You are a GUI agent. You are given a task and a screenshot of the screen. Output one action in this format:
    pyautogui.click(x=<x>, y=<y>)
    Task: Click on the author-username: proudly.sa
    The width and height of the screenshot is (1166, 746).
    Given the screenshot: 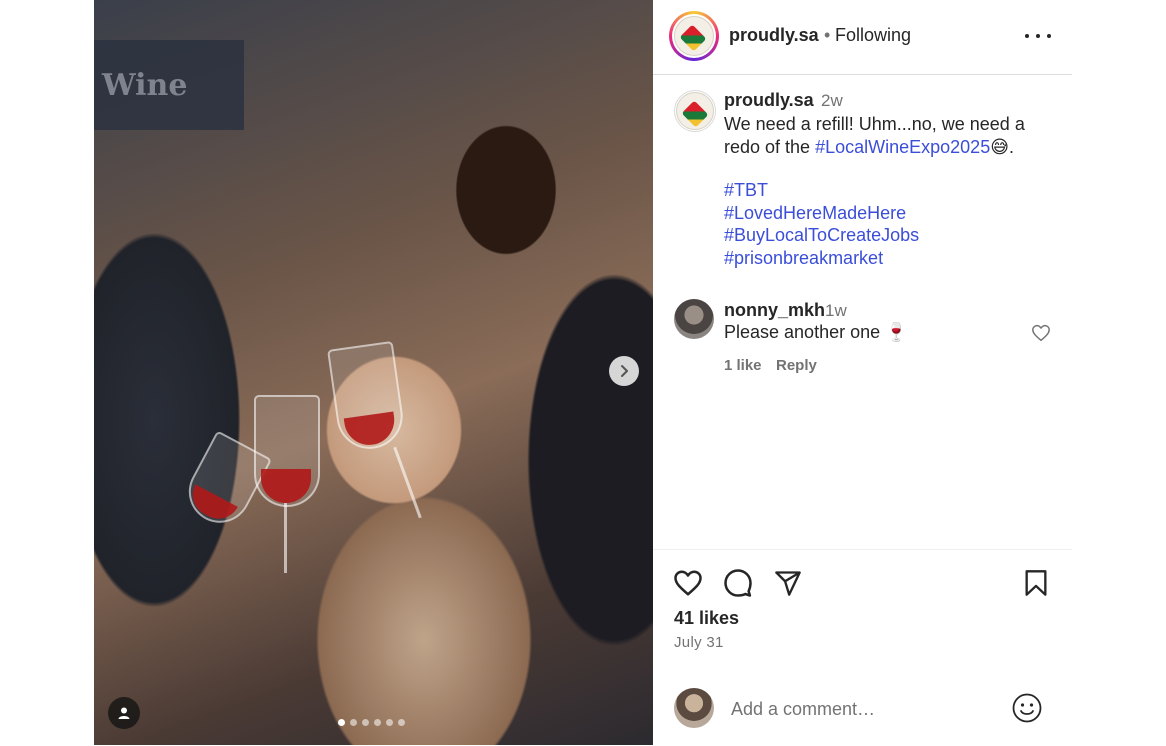 What is the action you would take?
    pyautogui.click(x=774, y=35)
    